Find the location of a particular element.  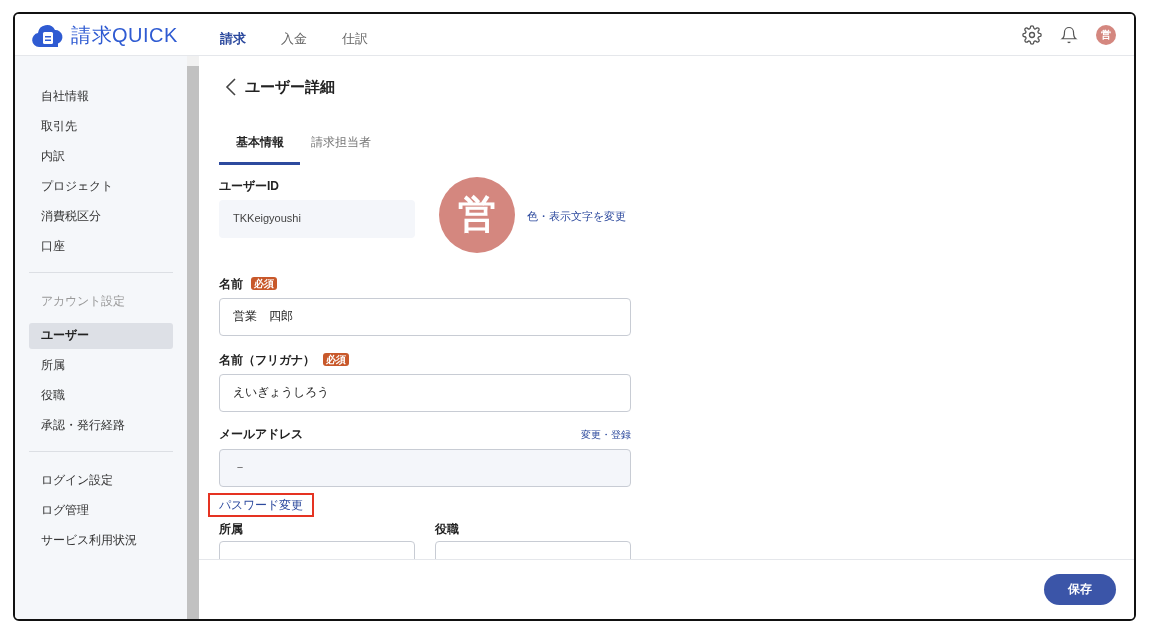

nav-tab: 入金 is located at coordinates (294, 38).